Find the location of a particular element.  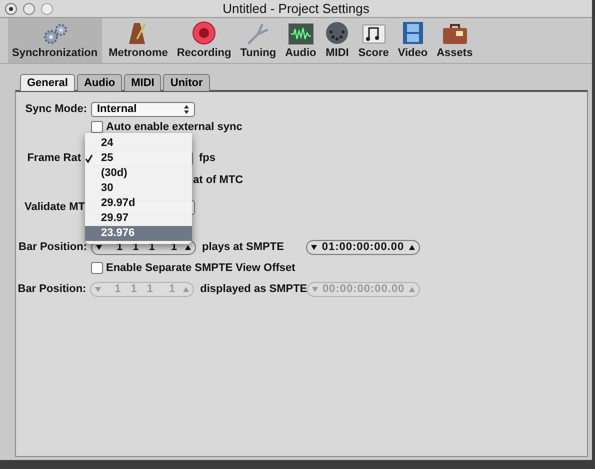

toolbar-label: Score is located at coordinates (373, 53).